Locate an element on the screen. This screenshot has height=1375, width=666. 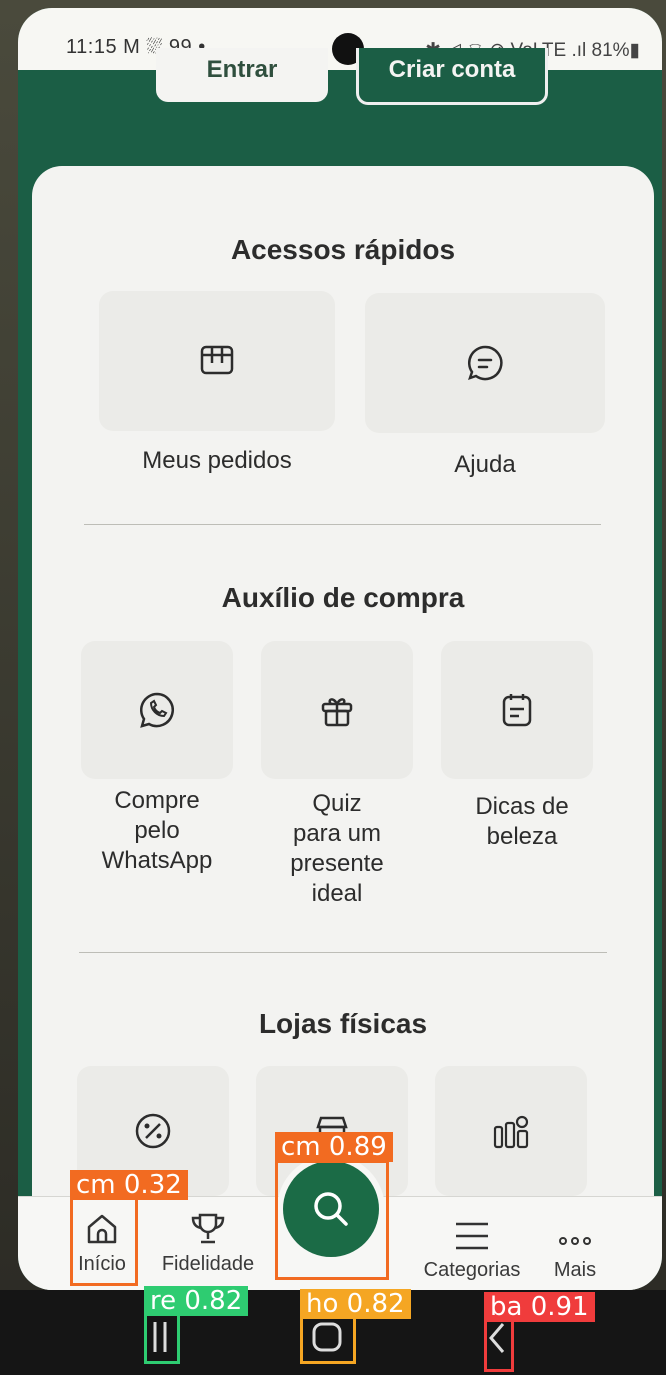
discount-icon is located at coordinates (153, 1131).